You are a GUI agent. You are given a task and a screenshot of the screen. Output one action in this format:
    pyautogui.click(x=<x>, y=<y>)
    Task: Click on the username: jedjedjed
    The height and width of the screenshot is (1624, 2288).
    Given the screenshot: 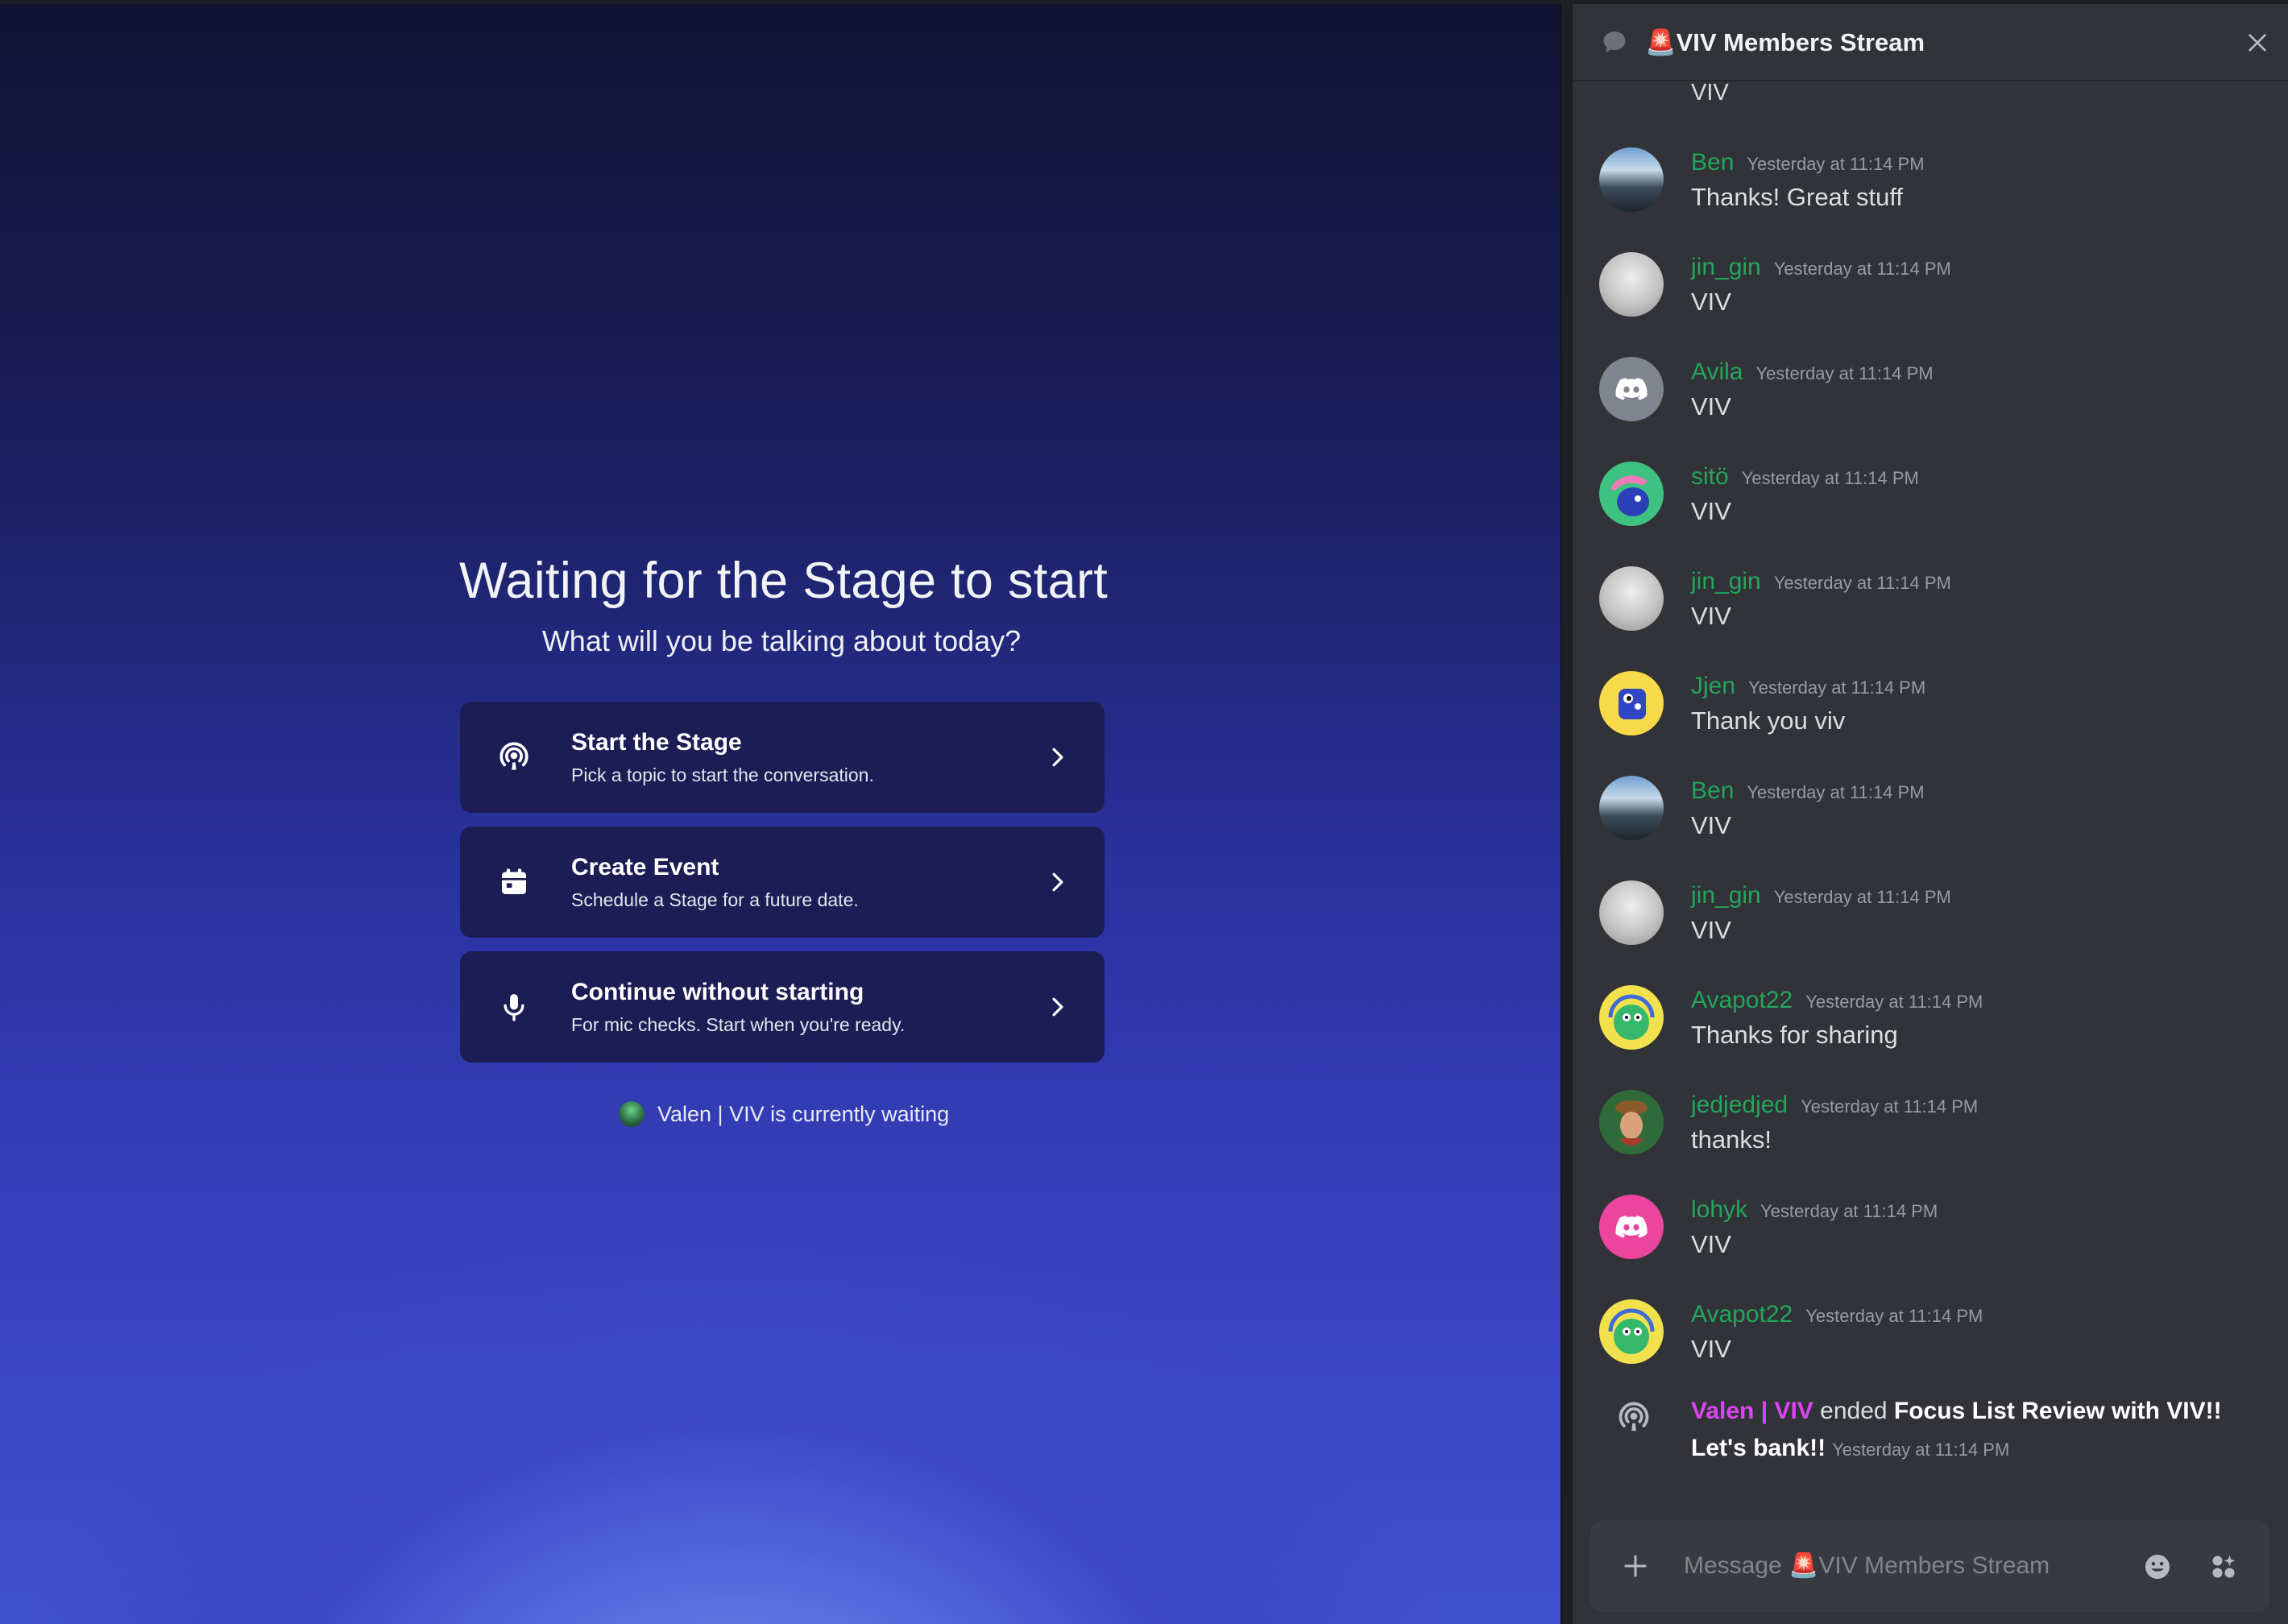 What is the action you would take?
    pyautogui.click(x=1740, y=1105)
    